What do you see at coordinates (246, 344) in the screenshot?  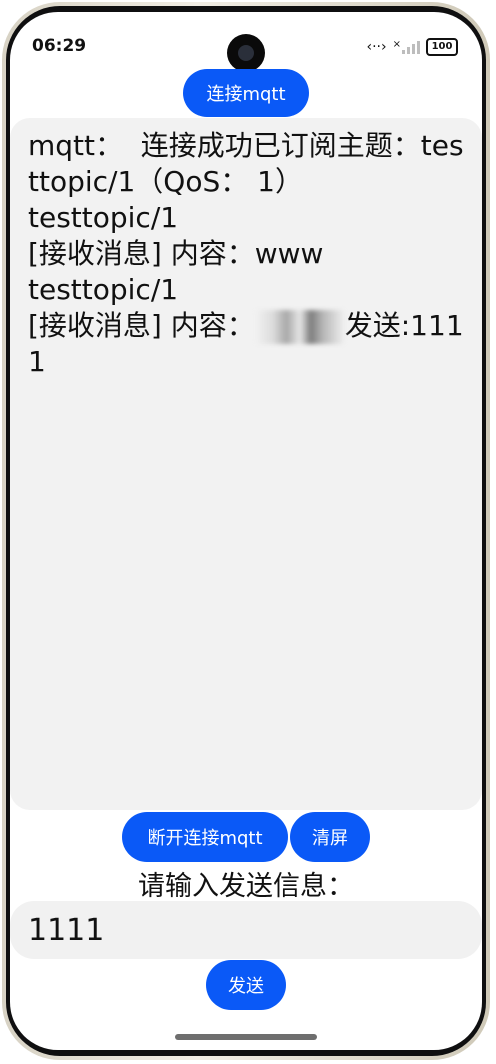 I see `log-line: [接收消息] 内容： 发送:1111` at bounding box center [246, 344].